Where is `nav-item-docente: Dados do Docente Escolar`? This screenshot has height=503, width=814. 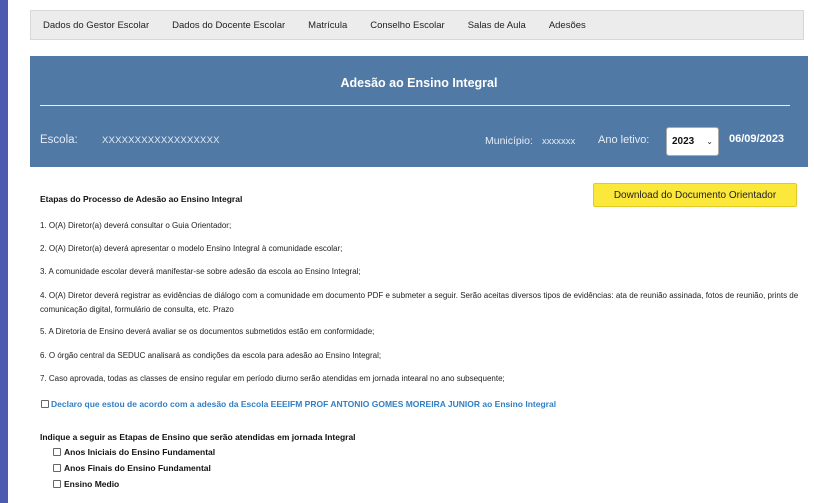 nav-item-docente: Dados do Docente Escolar is located at coordinates (228, 25).